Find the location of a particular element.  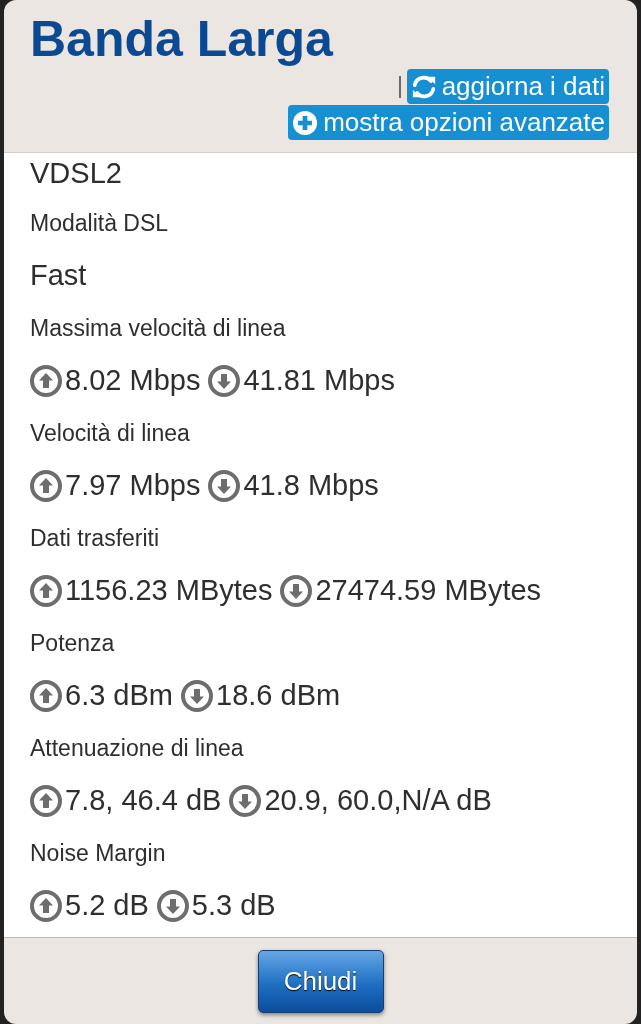

download-value: 41.8 Mbps is located at coordinates (311, 485).